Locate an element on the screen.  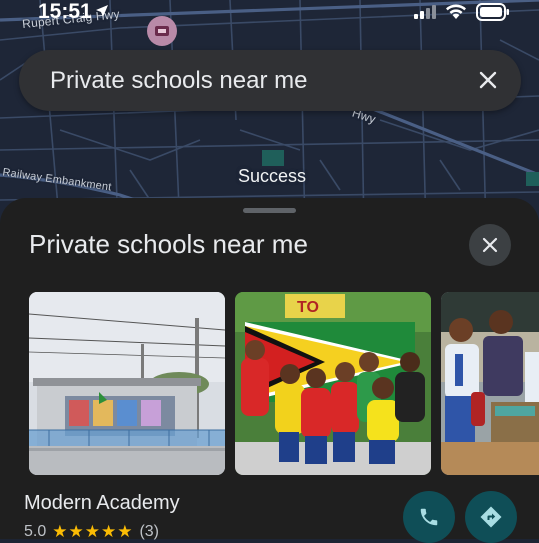
drag-handle is located at coordinates (269, 210).